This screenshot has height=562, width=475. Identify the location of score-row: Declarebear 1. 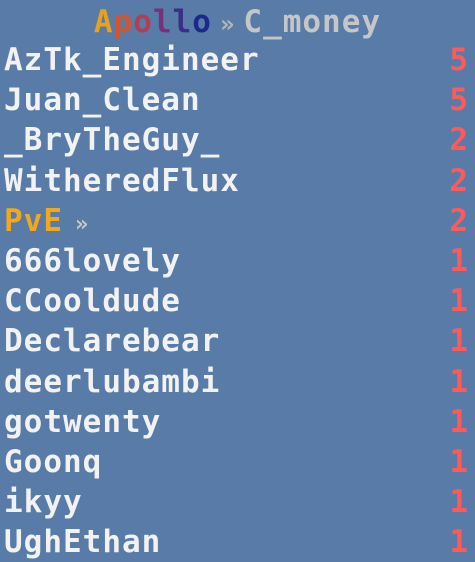
(237, 341).